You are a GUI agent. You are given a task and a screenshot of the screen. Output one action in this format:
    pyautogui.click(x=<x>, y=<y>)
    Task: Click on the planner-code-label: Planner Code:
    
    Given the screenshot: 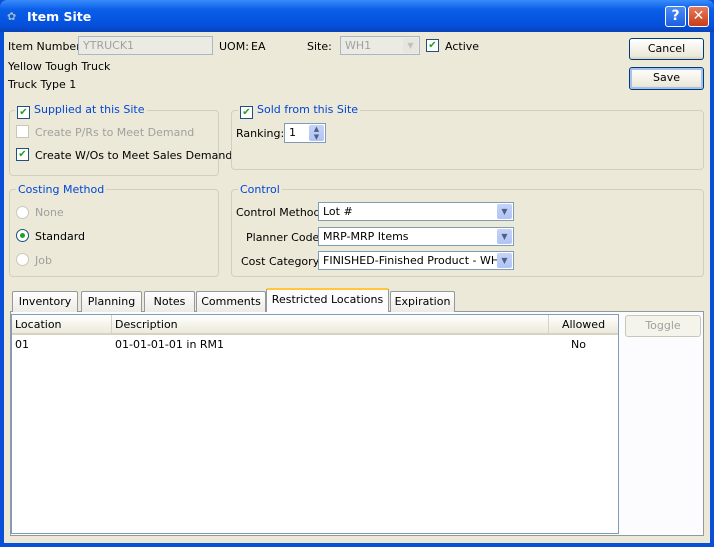 What is the action you would take?
    pyautogui.click(x=285, y=237)
    